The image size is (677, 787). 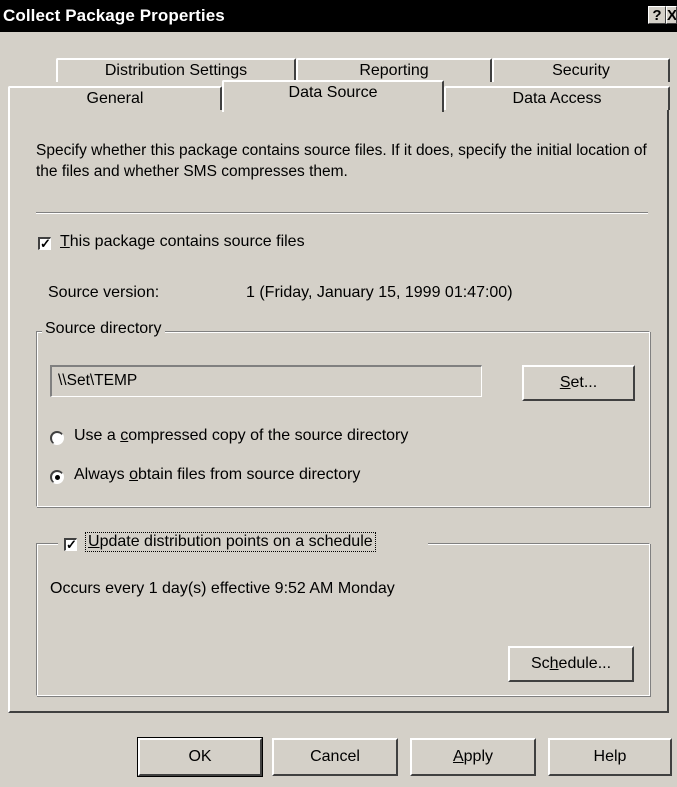 I want to click on tab-label: Security, so click(x=581, y=70).